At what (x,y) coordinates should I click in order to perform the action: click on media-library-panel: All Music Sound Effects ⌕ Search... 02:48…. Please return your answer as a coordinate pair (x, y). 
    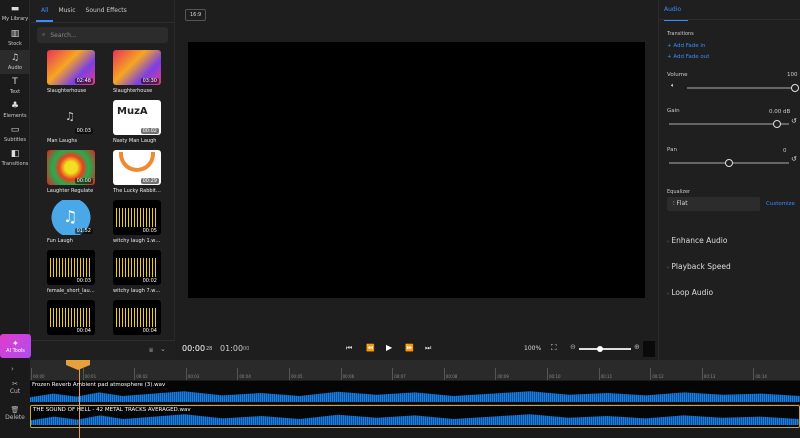
    Looking at the image, I should click on (103, 180).